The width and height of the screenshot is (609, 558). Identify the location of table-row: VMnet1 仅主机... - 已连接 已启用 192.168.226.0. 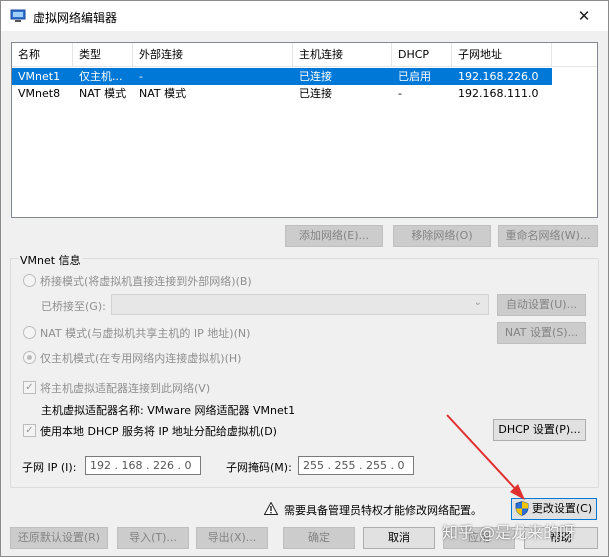
(282, 76).